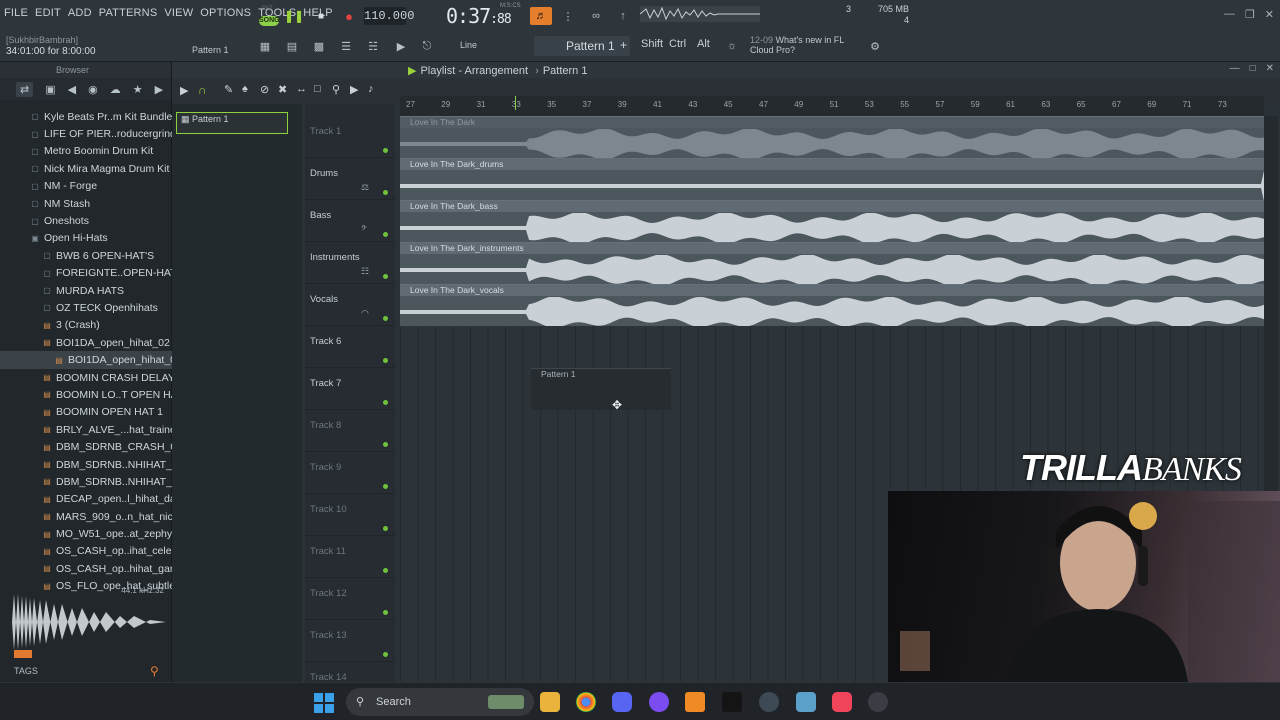 The width and height of the screenshot is (1280, 720). What do you see at coordinates (623, 16) in the screenshot?
I see `wait-input-icon: ↑` at bounding box center [623, 16].